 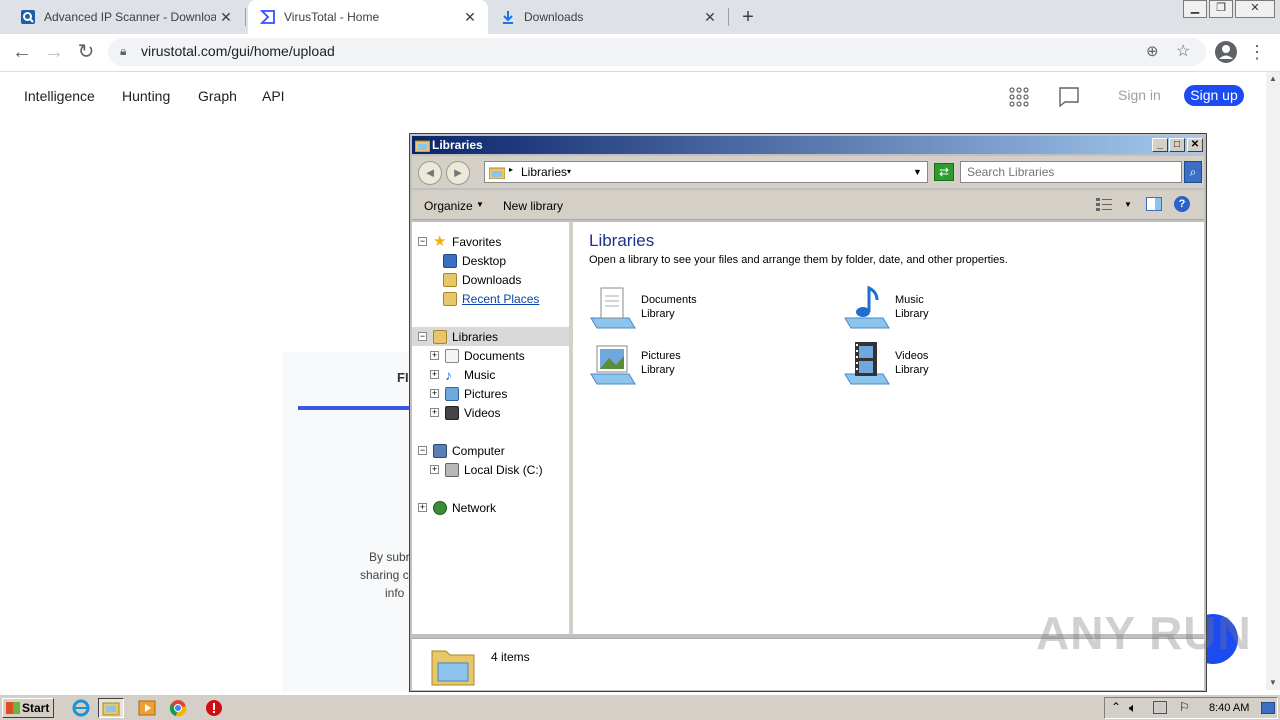 I want to click on nav-downloads: Downloads, so click(x=482, y=279).